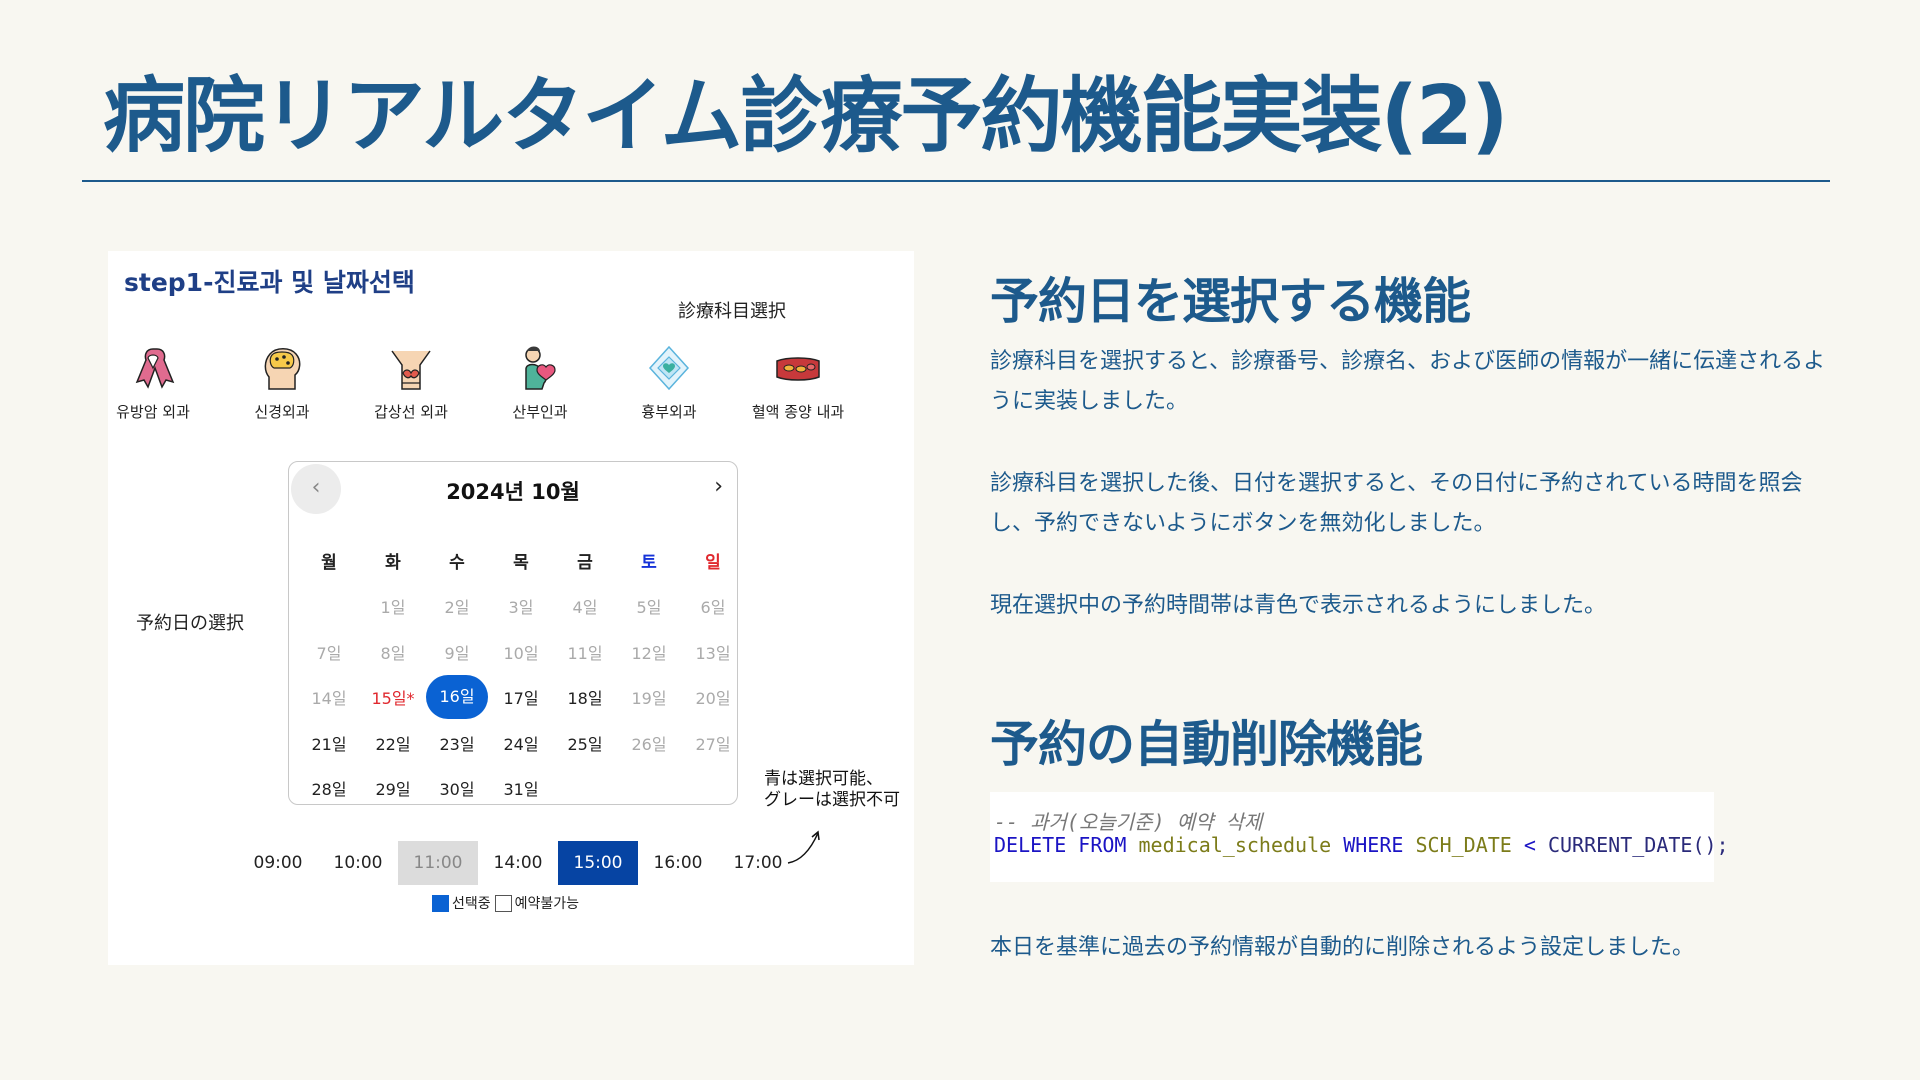  Describe the element at coordinates (649, 697) in the screenshot. I see `calendar-day: 19일` at that location.